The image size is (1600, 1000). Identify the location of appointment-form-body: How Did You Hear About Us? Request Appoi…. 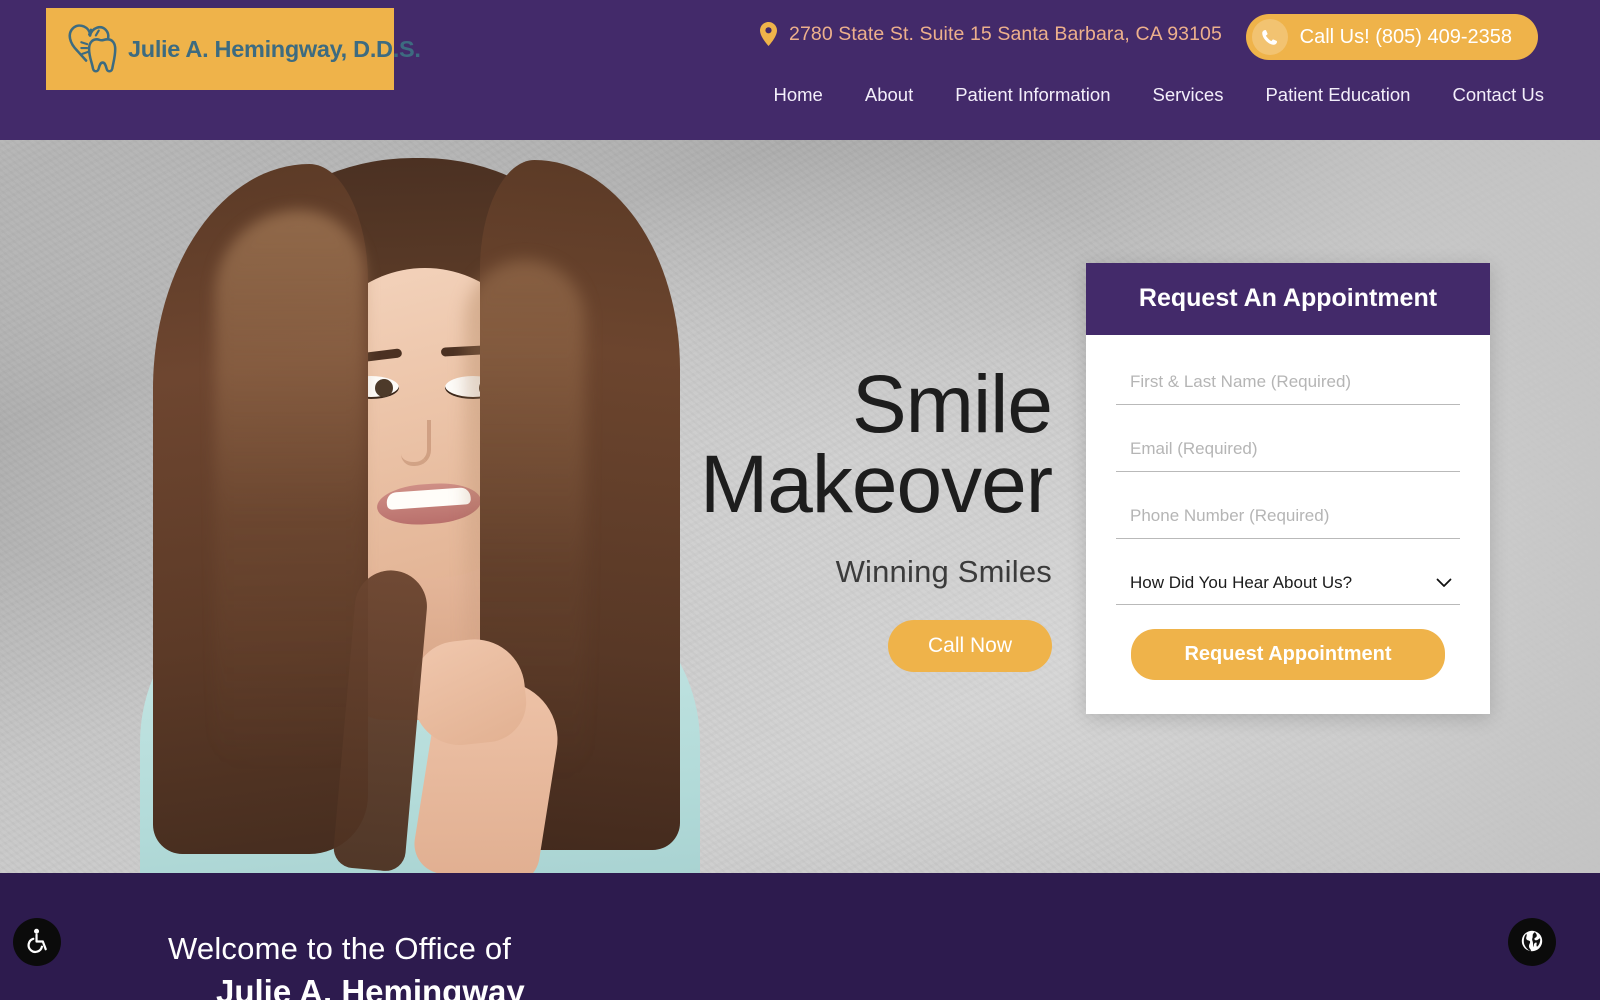
(1288, 524).